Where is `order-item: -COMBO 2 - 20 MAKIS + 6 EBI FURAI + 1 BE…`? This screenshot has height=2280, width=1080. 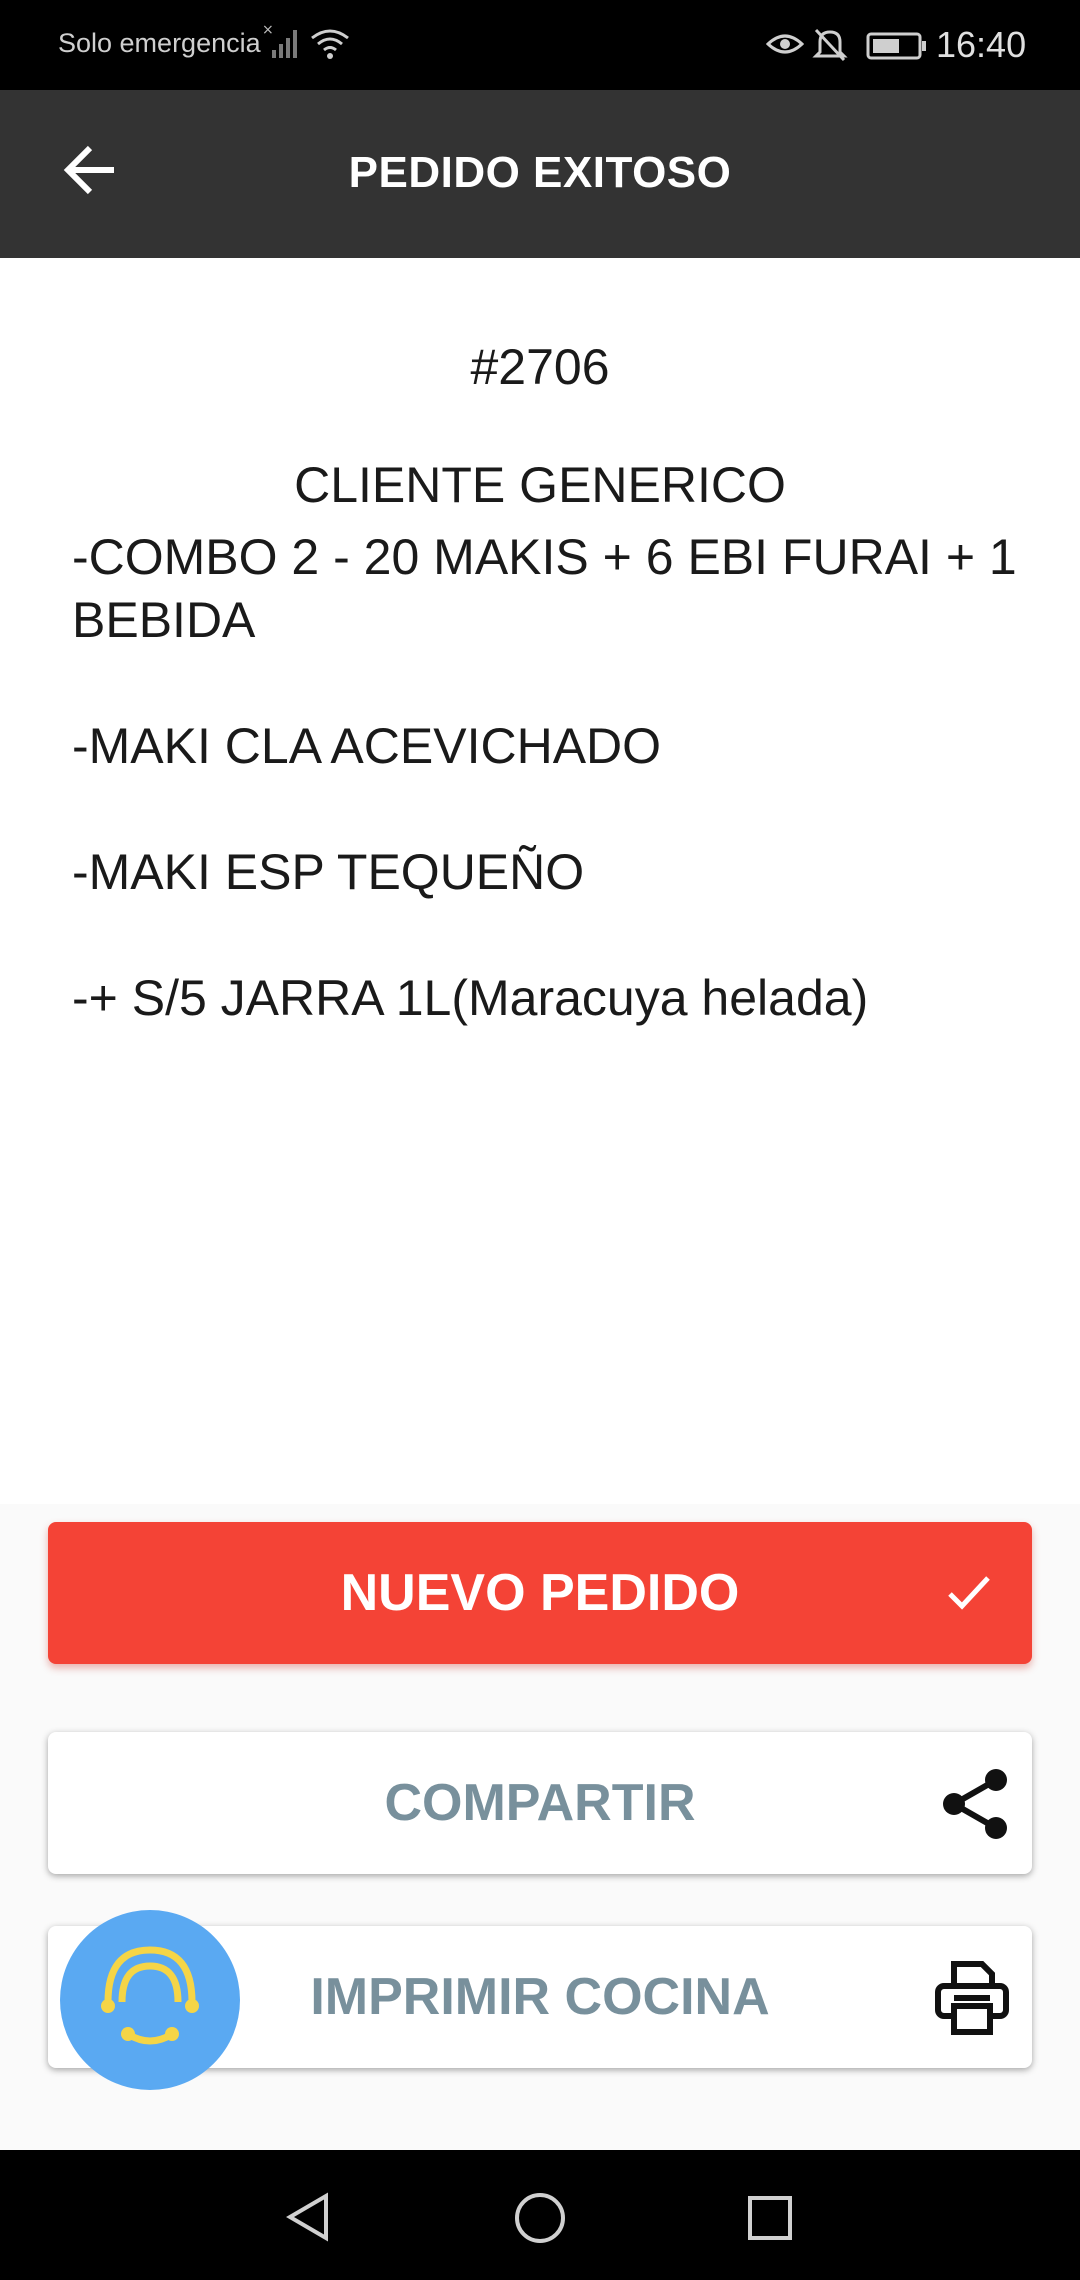
order-item: -COMBO 2 - 20 MAKIS + 6 EBI FURAI + 1 BE… is located at coordinates (544, 588).